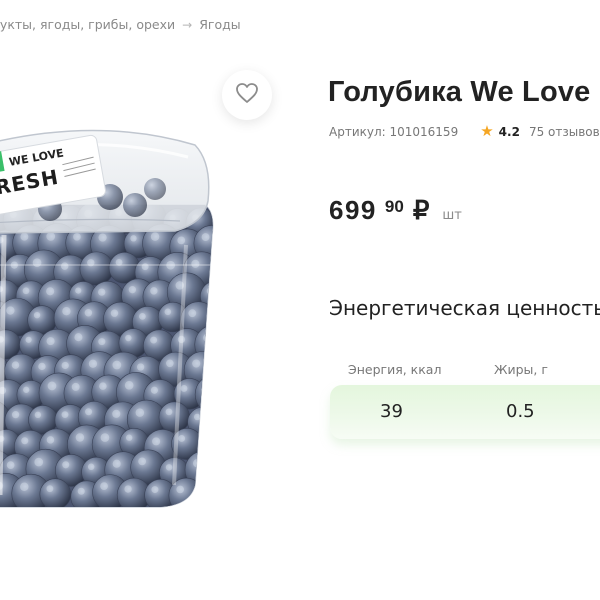  What do you see at coordinates (564, 132) in the screenshot?
I see `reviews-link: 75 отзывов` at bounding box center [564, 132].